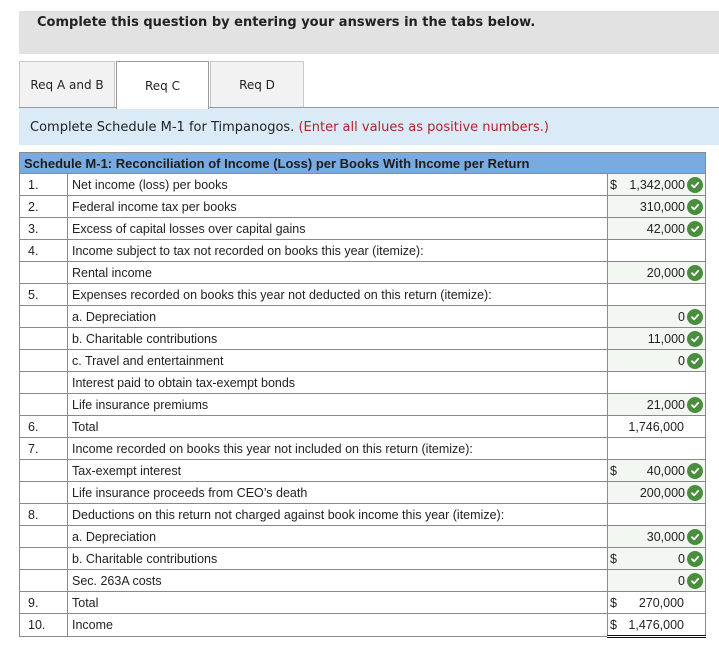 This screenshot has width=719, height=668. What do you see at coordinates (43, 448) in the screenshot?
I see `line-number: 7.` at bounding box center [43, 448].